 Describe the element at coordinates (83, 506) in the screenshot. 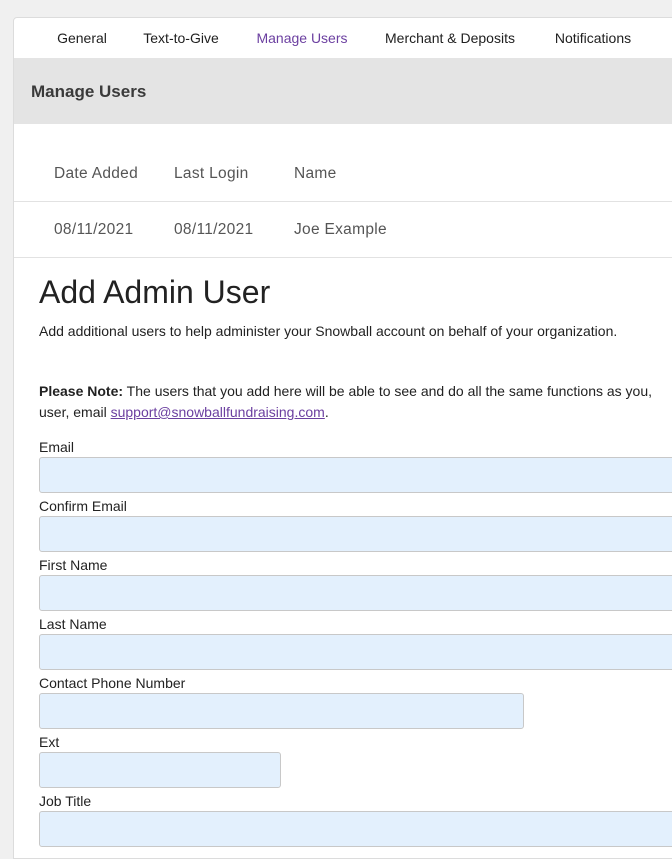

I see `confirm-email-label: Confirm Email` at that location.